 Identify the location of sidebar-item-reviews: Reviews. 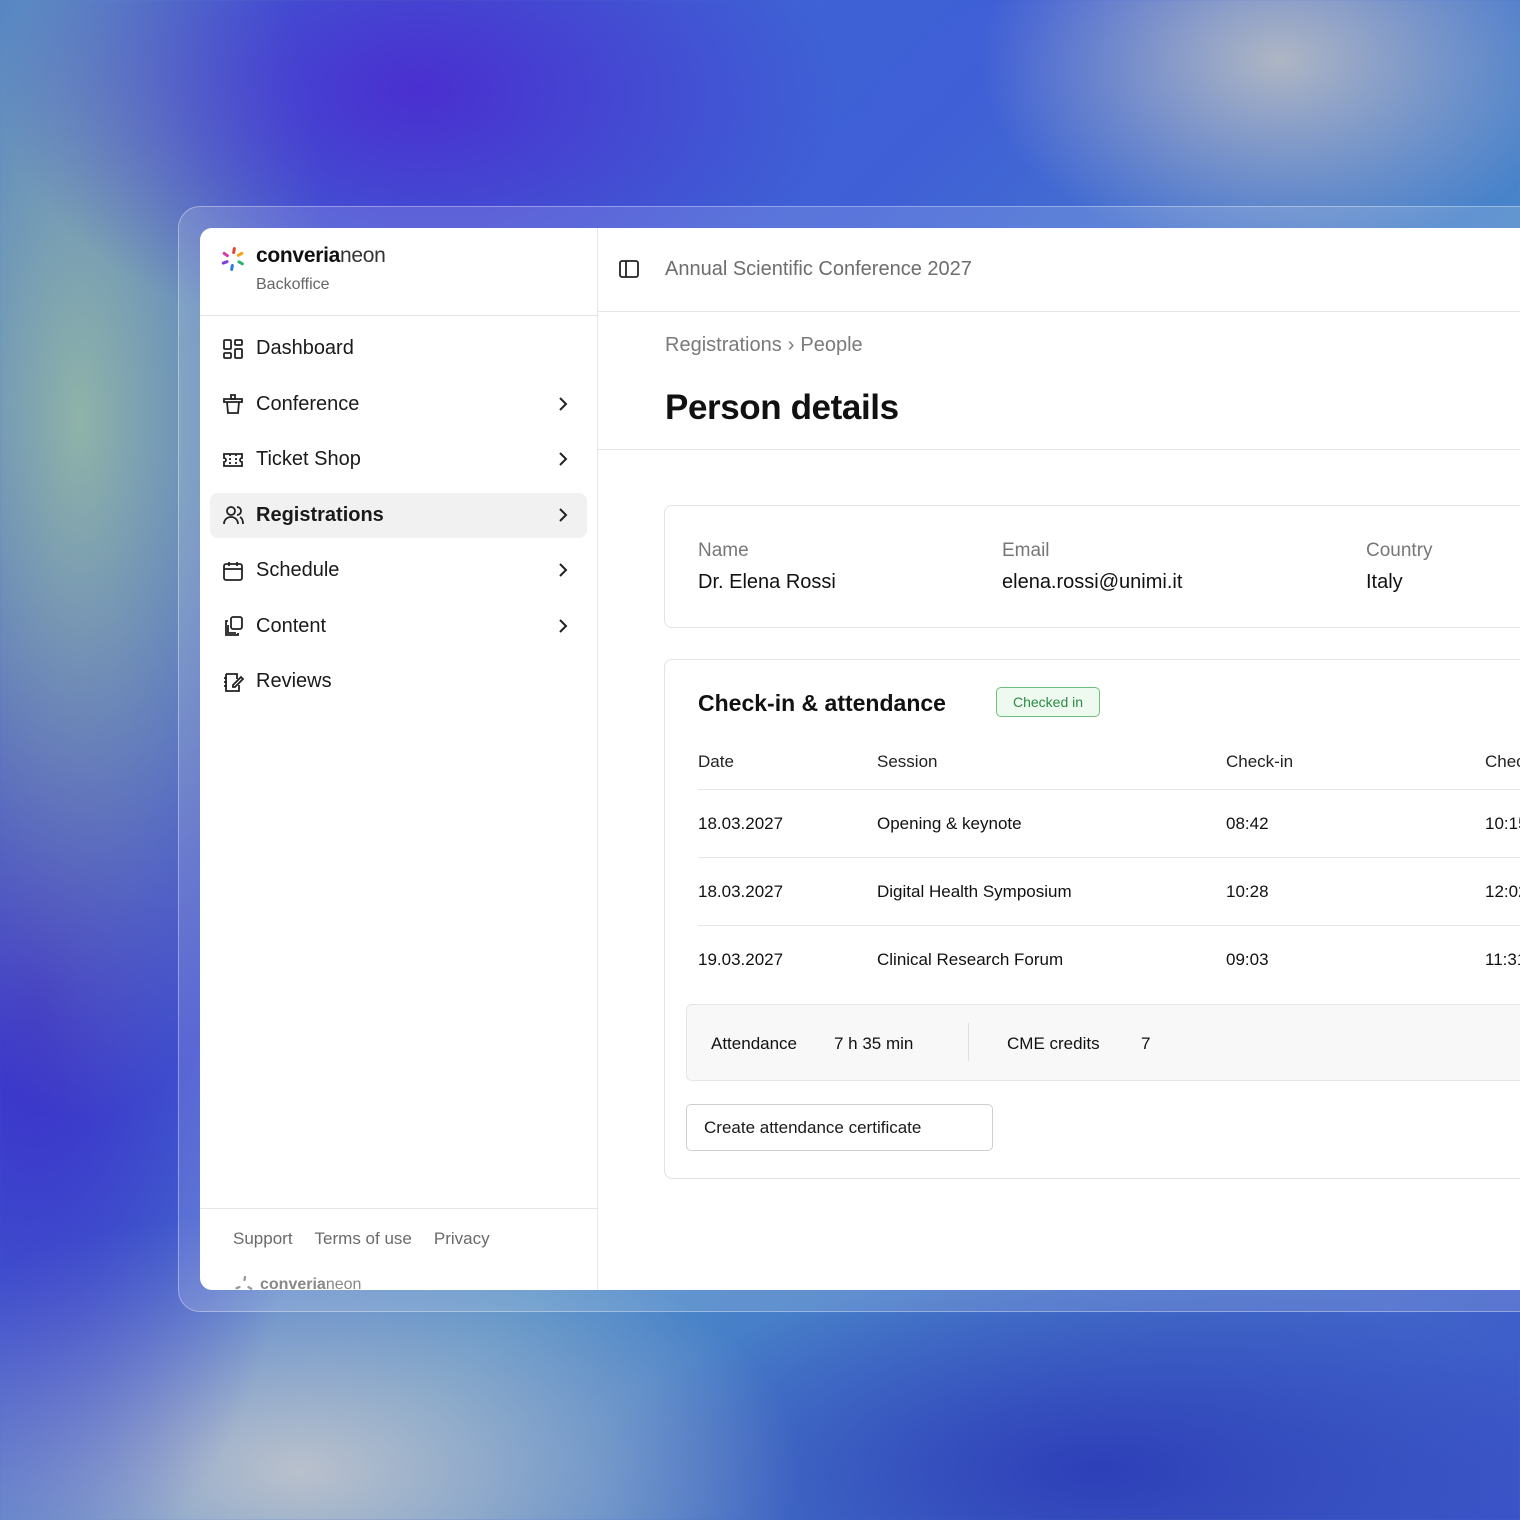
(398, 681).